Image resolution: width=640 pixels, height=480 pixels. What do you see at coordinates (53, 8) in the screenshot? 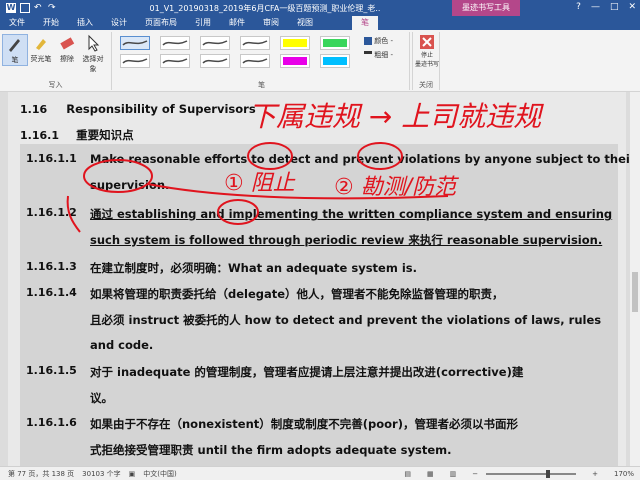
I see `redo-icon: ↷` at bounding box center [53, 8].